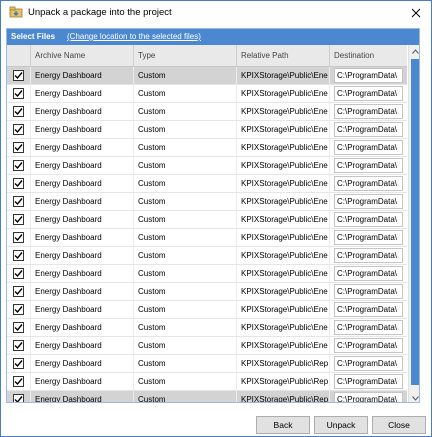 The width and height of the screenshot is (432, 437). I want to click on scrollbar-thumb, so click(415, 222).